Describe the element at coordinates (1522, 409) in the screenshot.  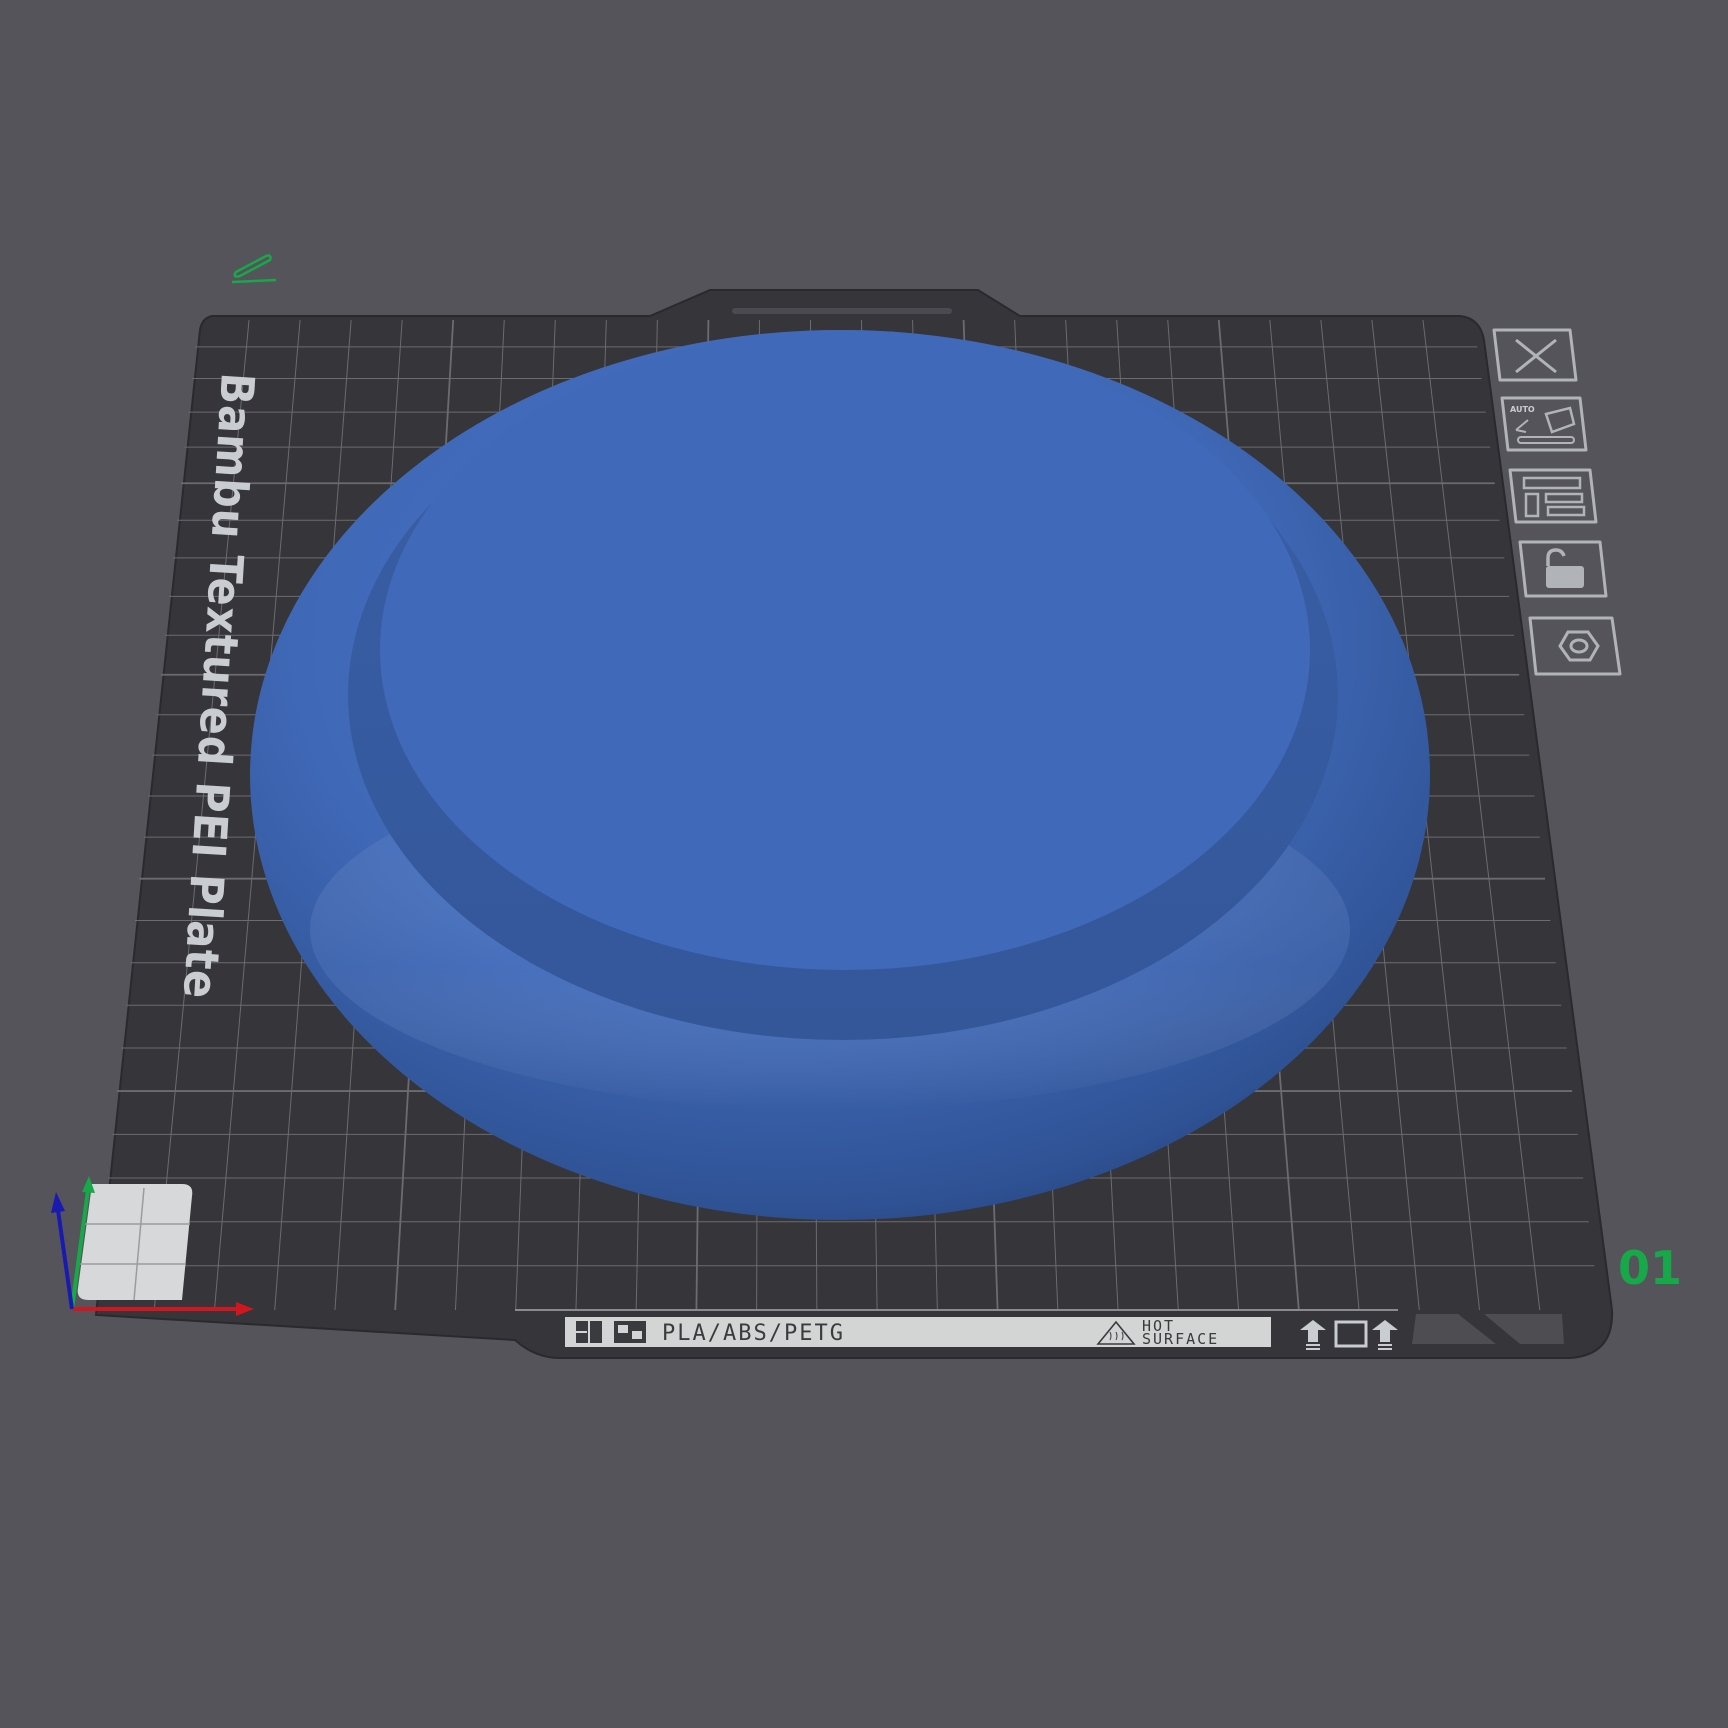
I see `auto-label: AUTO` at that location.